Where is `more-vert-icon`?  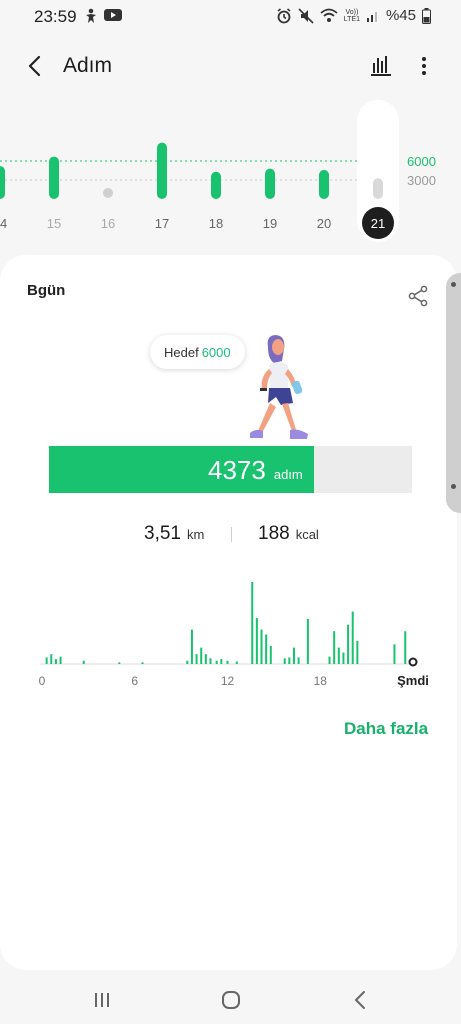 more-vert-icon is located at coordinates (424, 66).